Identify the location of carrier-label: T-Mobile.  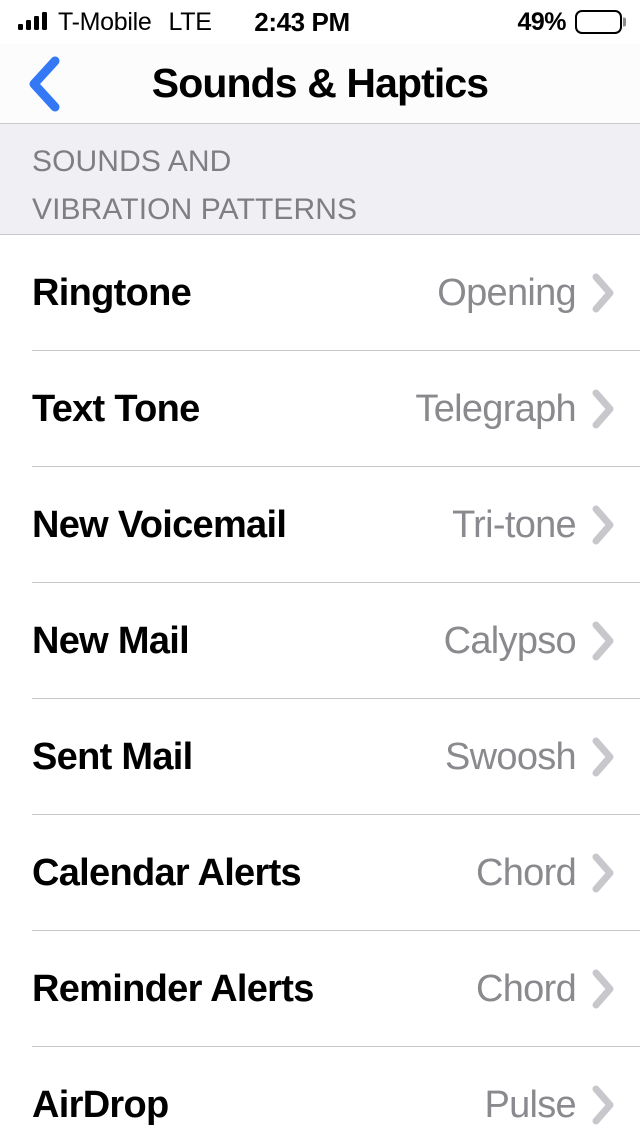
(105, 21).